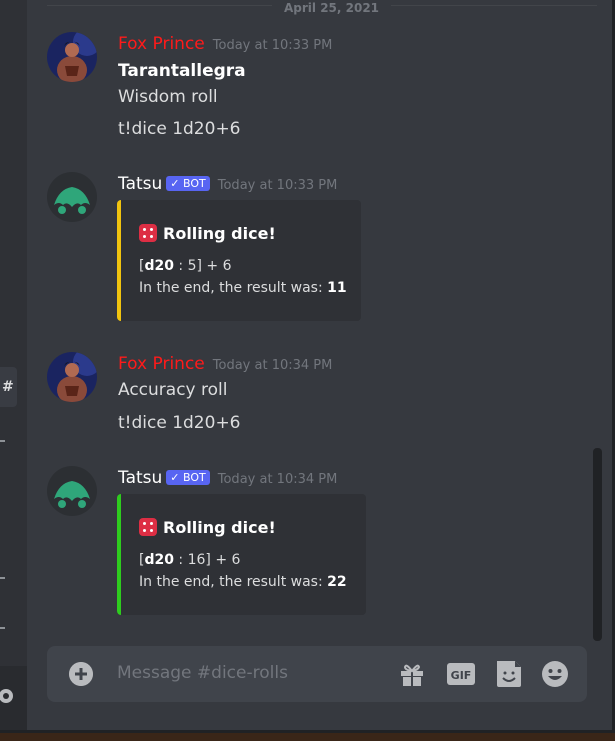 Image resolution: width=615 pixels, height=741 pixels. I want to click on message-header: Tatsu ✓ BOT Today at 10:33 PM, so click(227, 184).